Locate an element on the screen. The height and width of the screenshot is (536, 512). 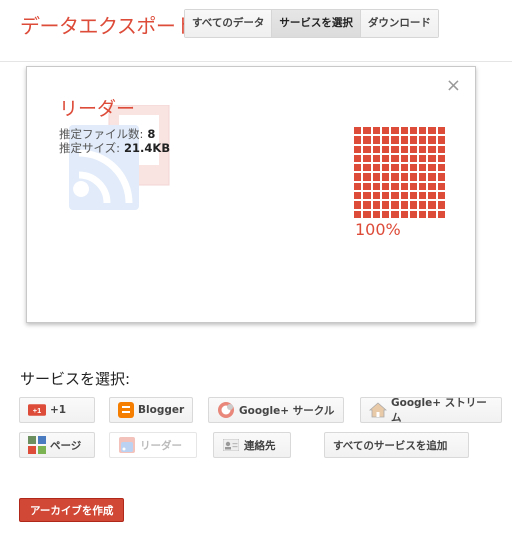
circles-icon is located at coordinates (226, 410).